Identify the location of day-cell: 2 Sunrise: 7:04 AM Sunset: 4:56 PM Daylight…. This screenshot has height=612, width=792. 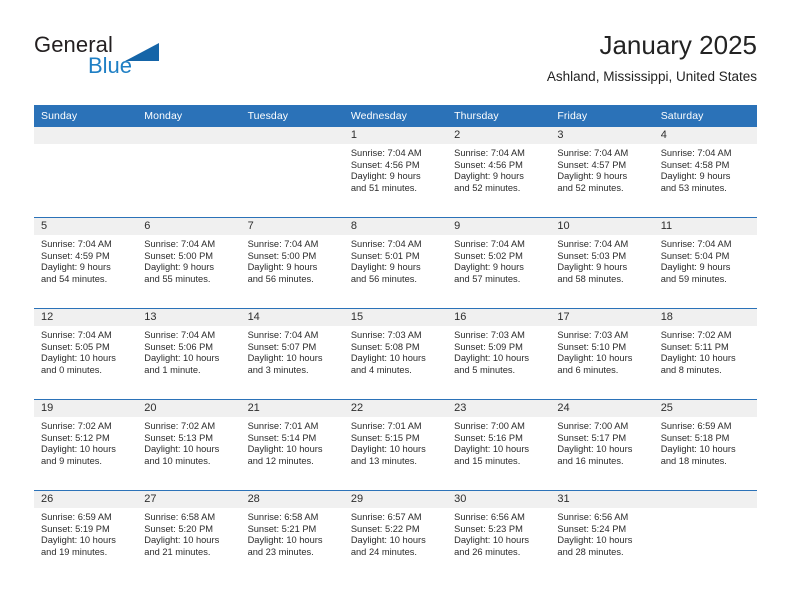
(499, 172).